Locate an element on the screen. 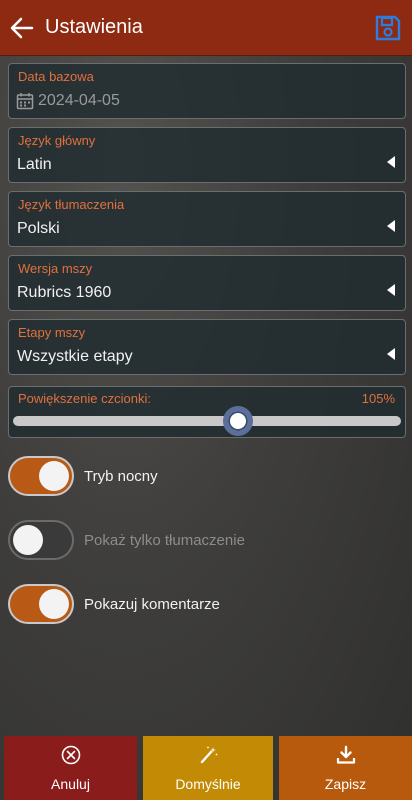 The height and width of the screenshot is (800, 412). back-button is located at coordinates (22, 28).